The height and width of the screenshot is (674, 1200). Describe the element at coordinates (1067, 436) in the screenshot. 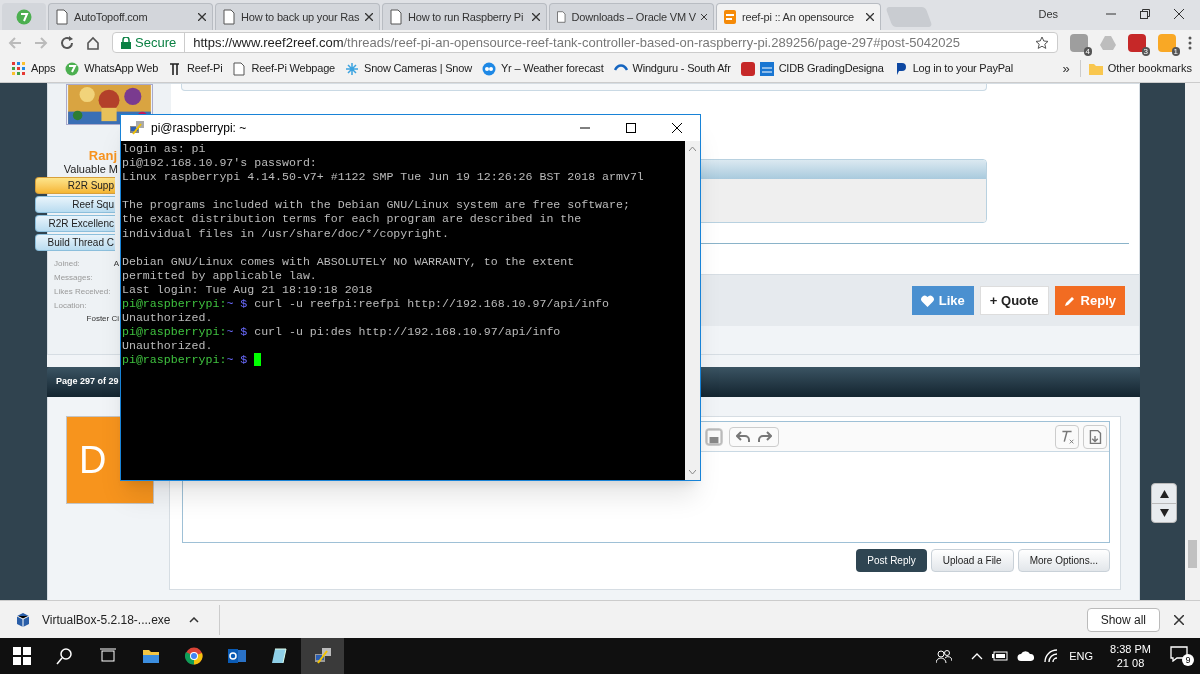

I see `clear-format-icon` at that location.